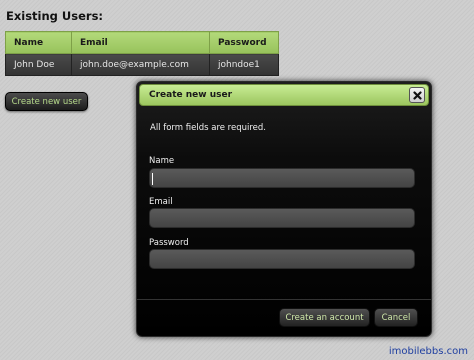  I want to click on cancel-button: Cancel, so click(396, 317).